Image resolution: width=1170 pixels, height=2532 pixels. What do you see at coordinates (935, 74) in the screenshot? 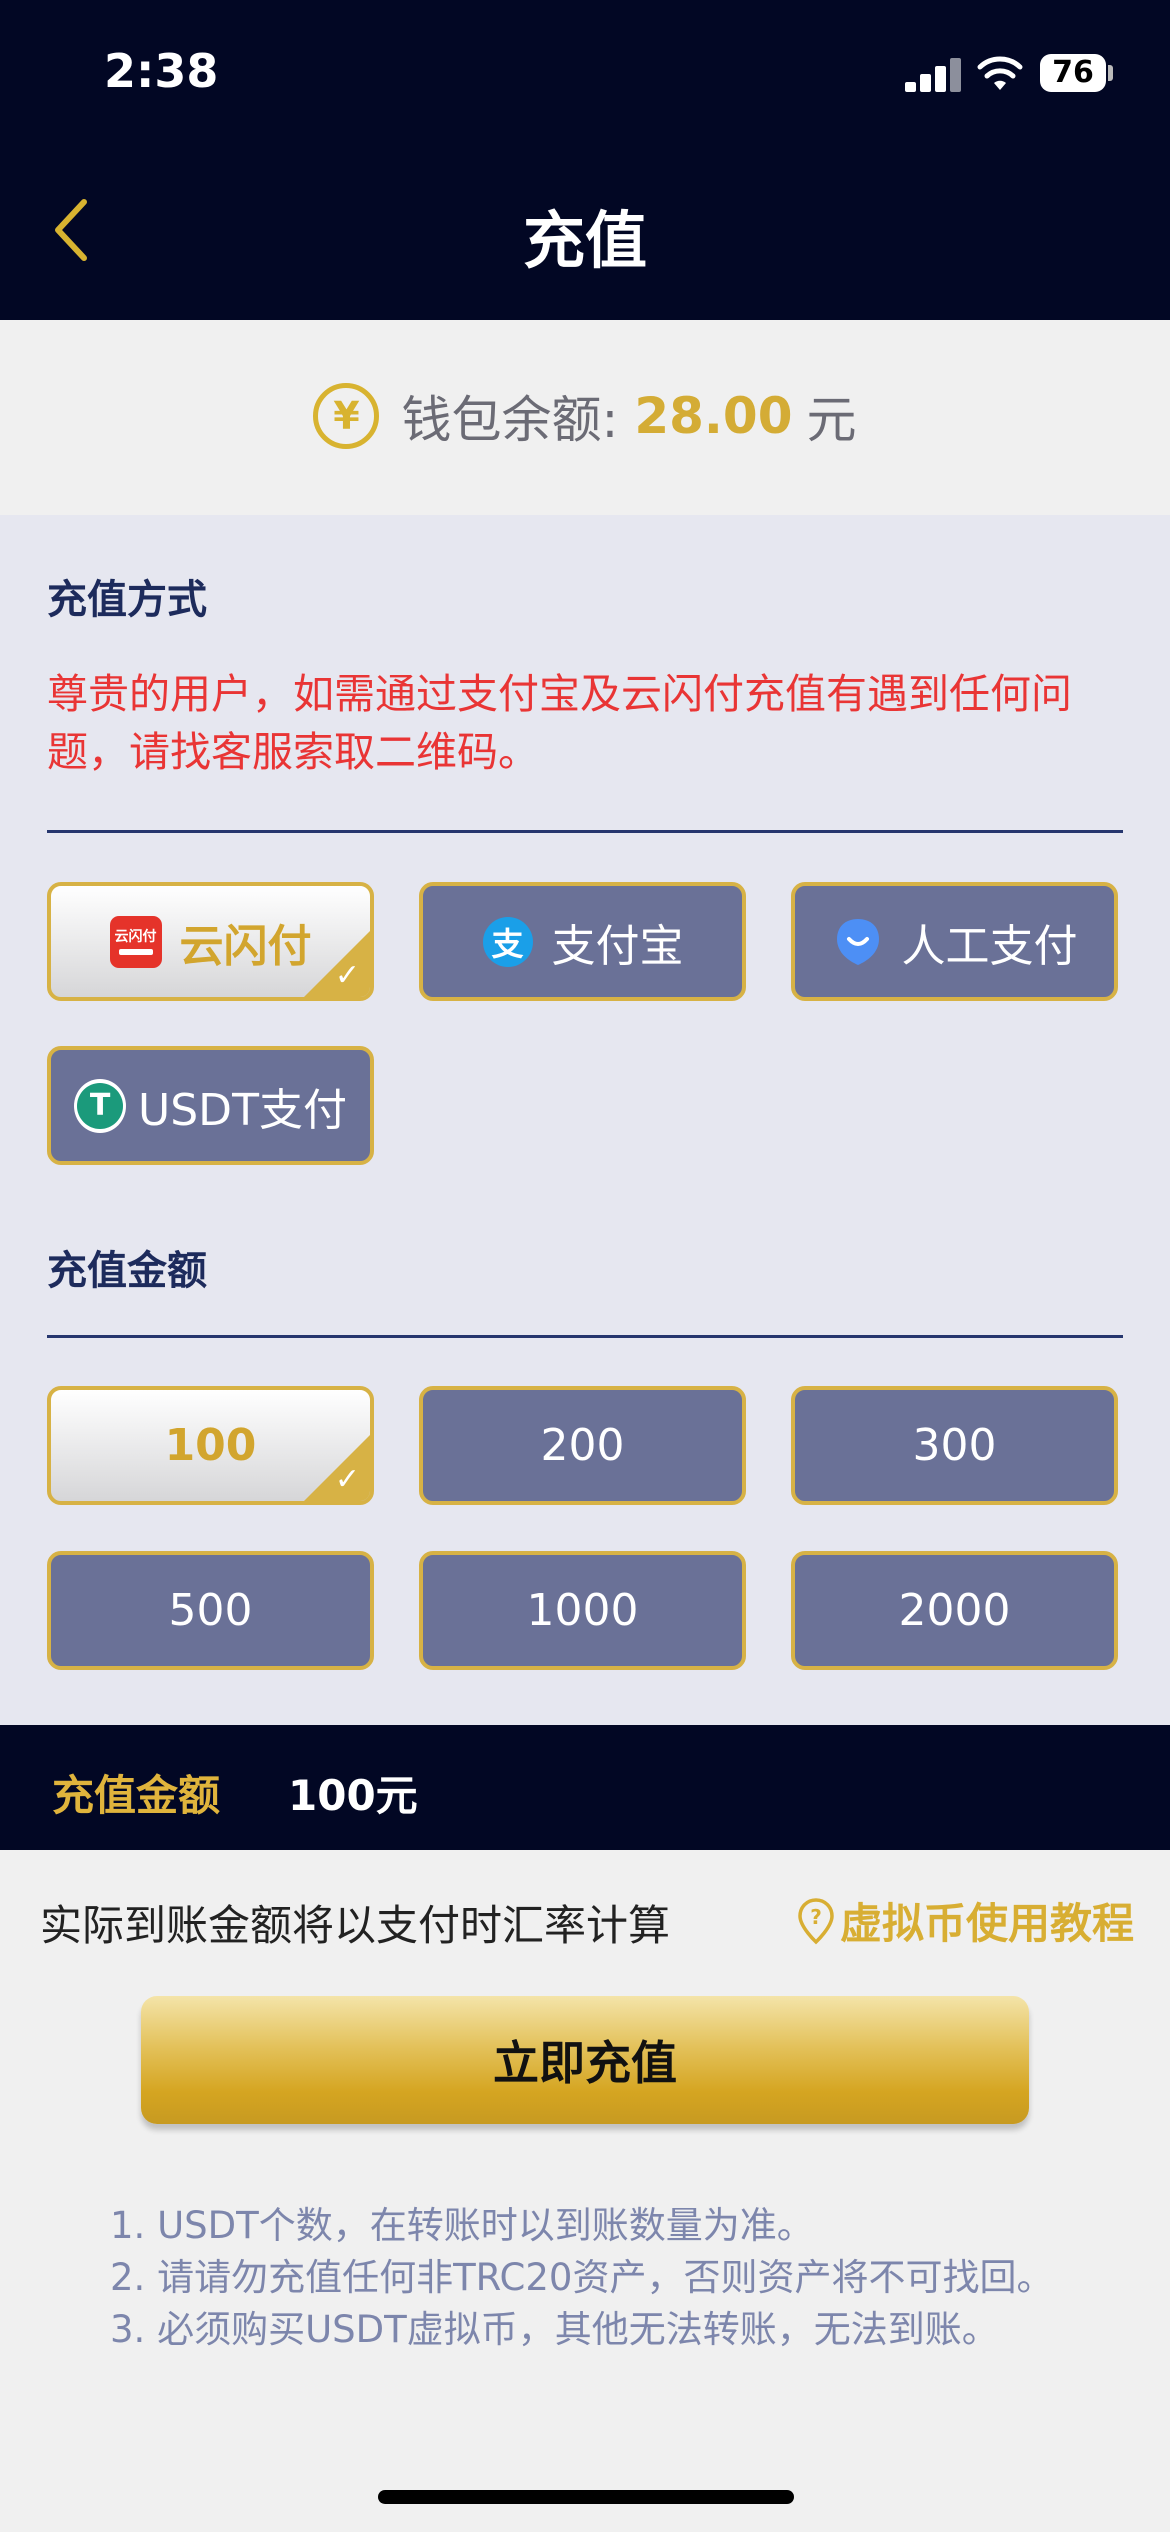
I see `cellular-signal-icon` at bounding box center [935, 74].